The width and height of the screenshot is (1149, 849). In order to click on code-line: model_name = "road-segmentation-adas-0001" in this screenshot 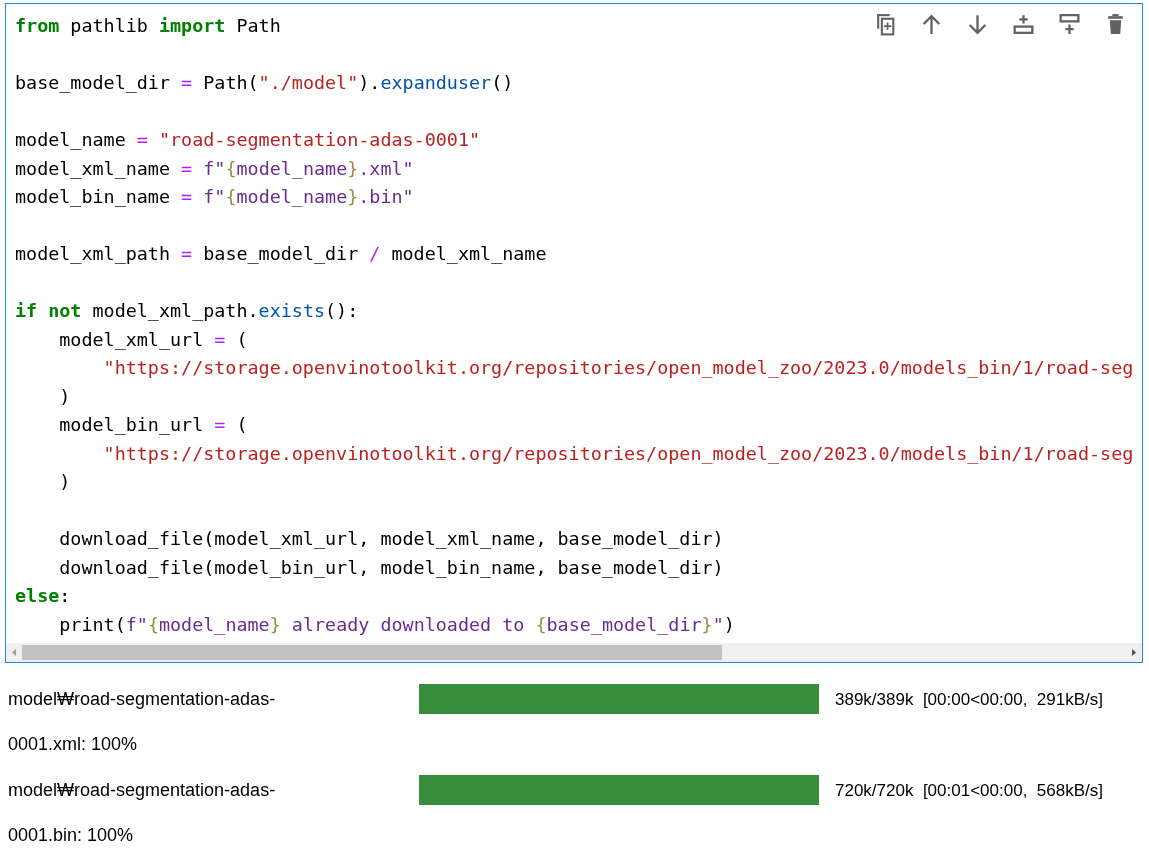, I will do `click(248, 140)`.